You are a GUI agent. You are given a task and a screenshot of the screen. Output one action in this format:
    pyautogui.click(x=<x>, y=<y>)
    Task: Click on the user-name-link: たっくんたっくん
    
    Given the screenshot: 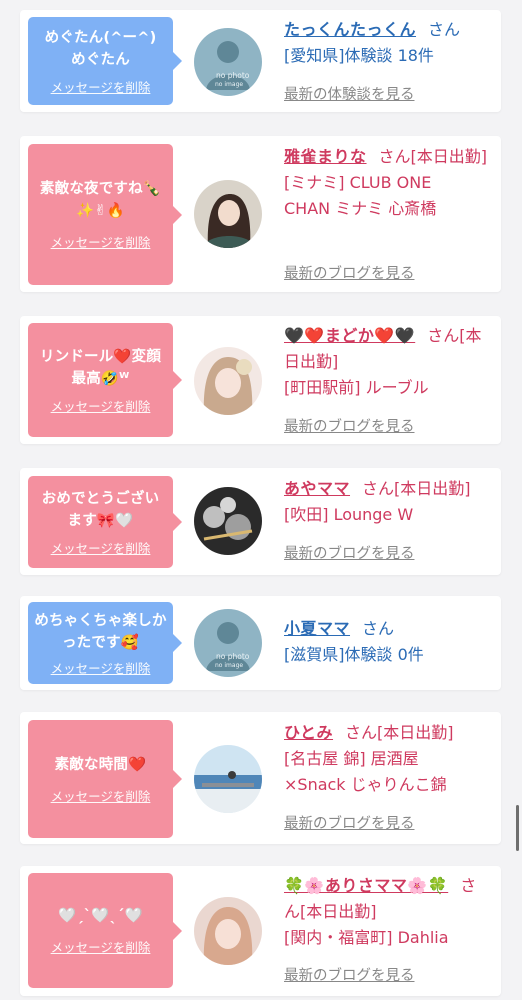 What is the action you would take?
    pyautogui.click(x=350, y=29)
    